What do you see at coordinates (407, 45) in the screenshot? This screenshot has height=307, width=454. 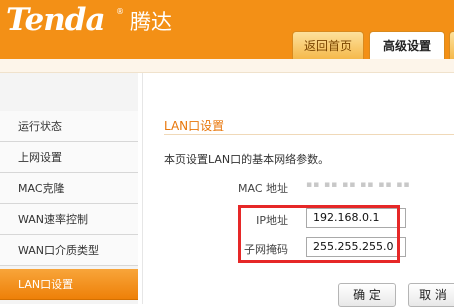 I see `tab-advanced-settings: 高级设置` at bounding box center [407, 45].